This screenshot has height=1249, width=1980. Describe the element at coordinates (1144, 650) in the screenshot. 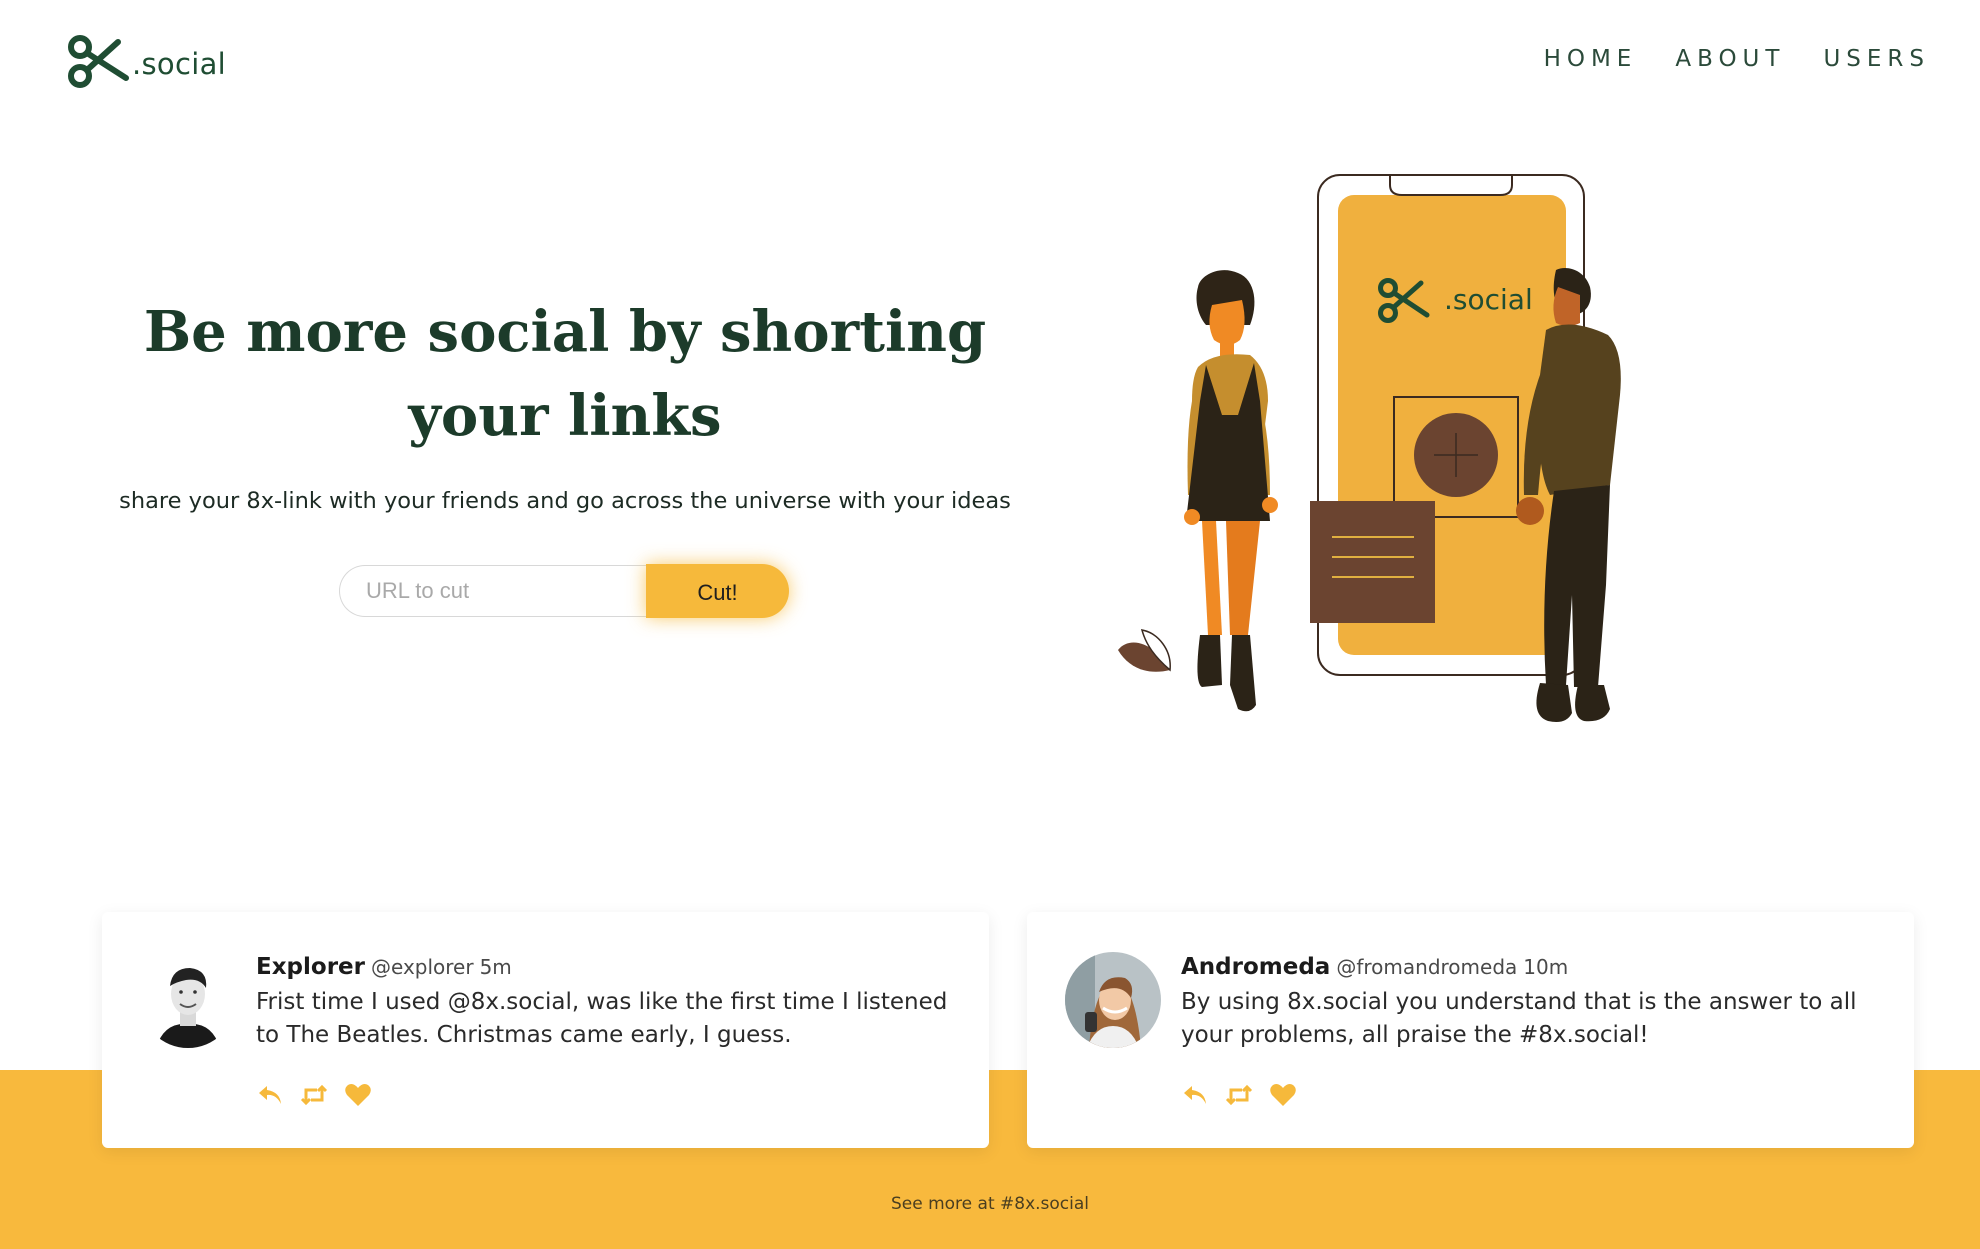

I see `leaf-icon` at that location.